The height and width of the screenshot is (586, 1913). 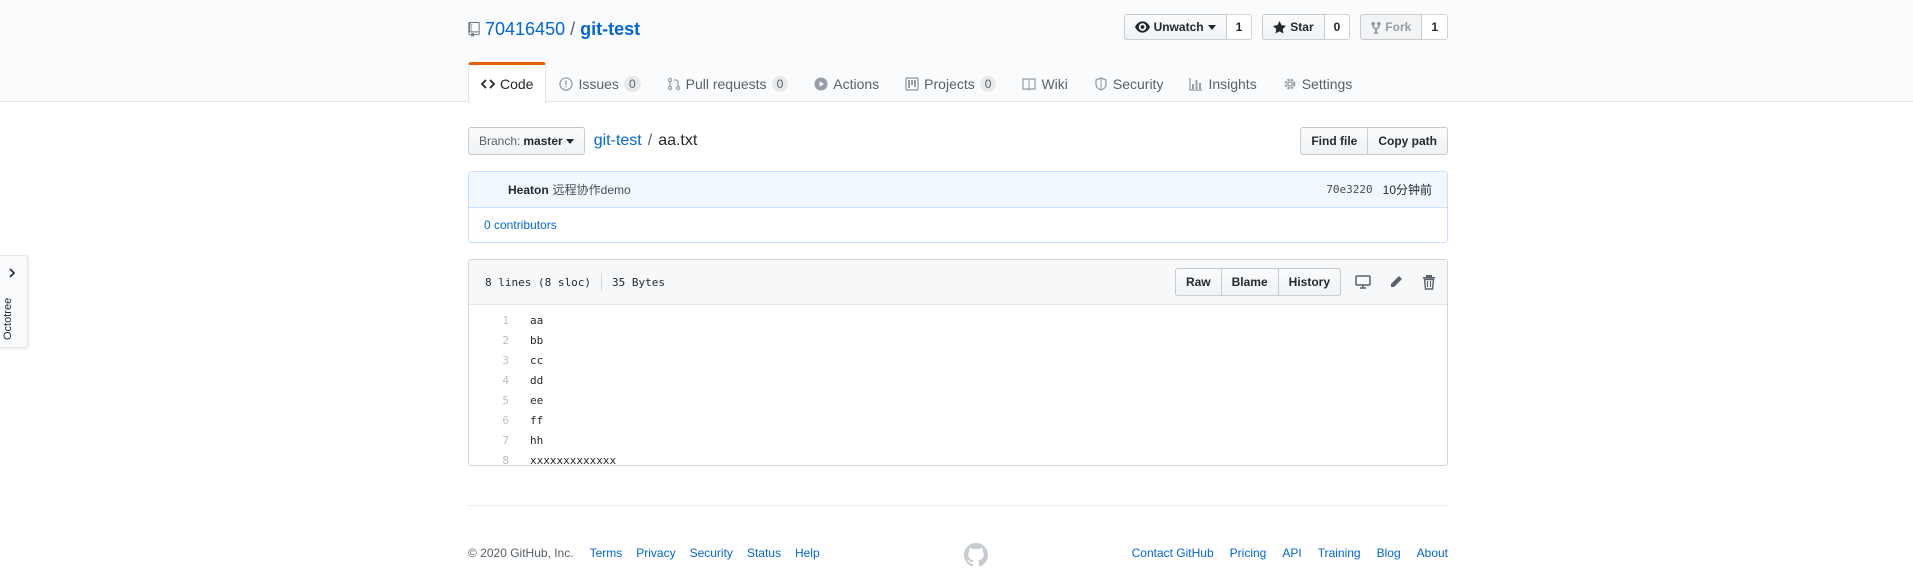 I want to click on footer-link-help: Help, so click(x=807, y=553).